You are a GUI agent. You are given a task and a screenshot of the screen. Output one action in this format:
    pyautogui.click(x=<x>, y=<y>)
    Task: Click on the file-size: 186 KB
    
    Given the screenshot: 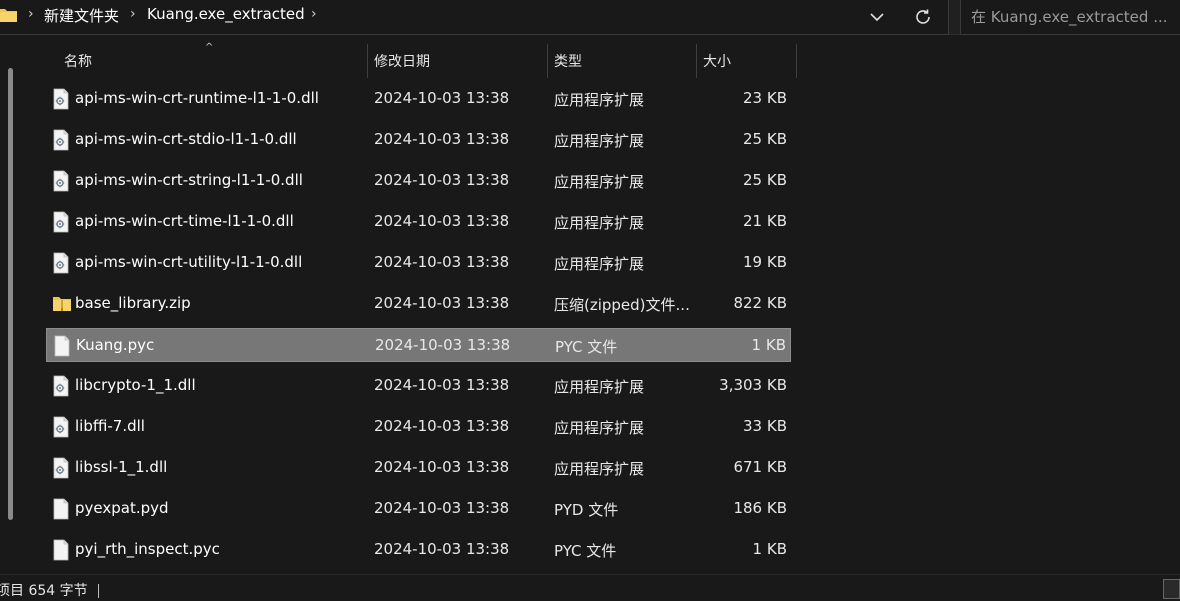 What is the action you would take?
    pyautogui.click(x=760, y=508)
    